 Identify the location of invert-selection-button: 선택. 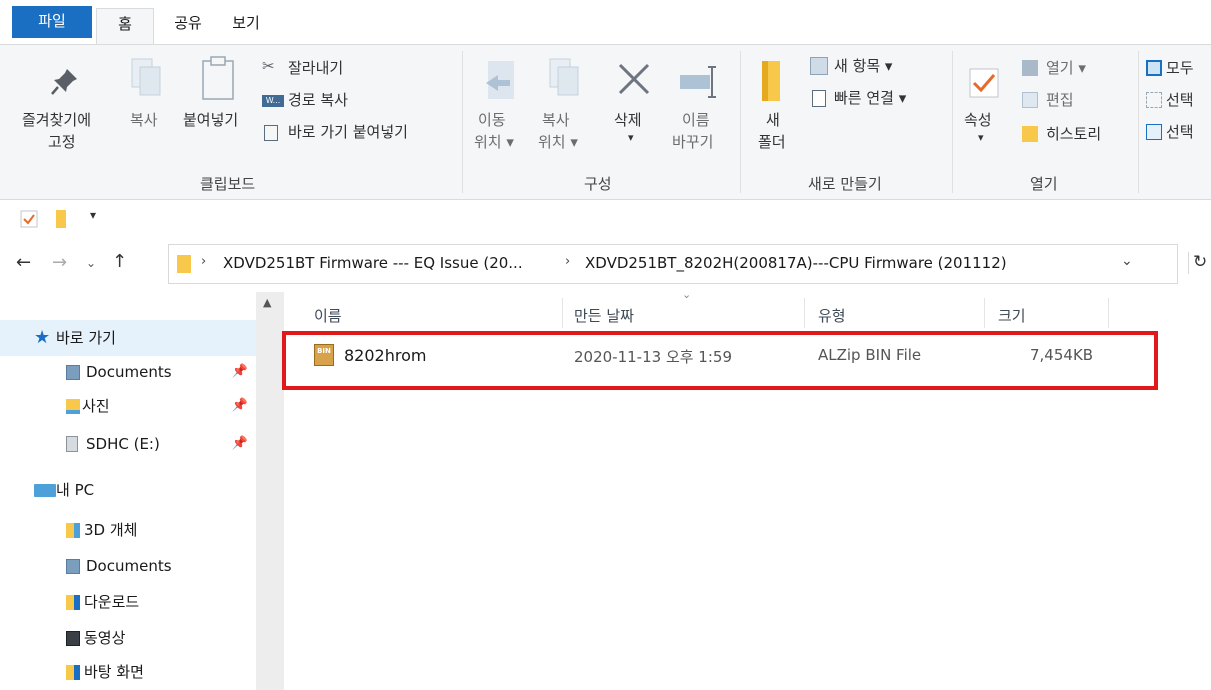
(1178, 133).